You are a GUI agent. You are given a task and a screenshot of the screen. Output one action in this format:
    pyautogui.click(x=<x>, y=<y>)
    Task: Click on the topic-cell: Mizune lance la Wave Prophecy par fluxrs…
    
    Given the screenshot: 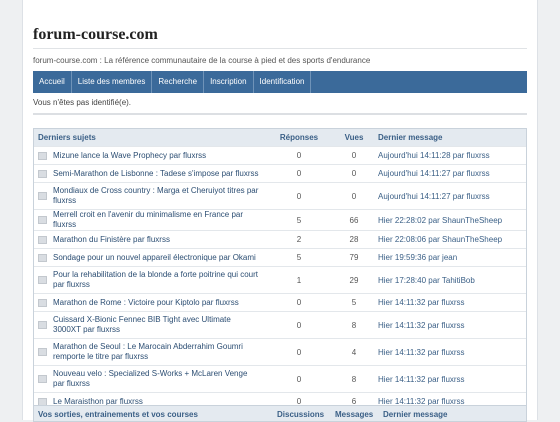 What is the action you would take?
    pyautogui.click(x=149, y=155)
    